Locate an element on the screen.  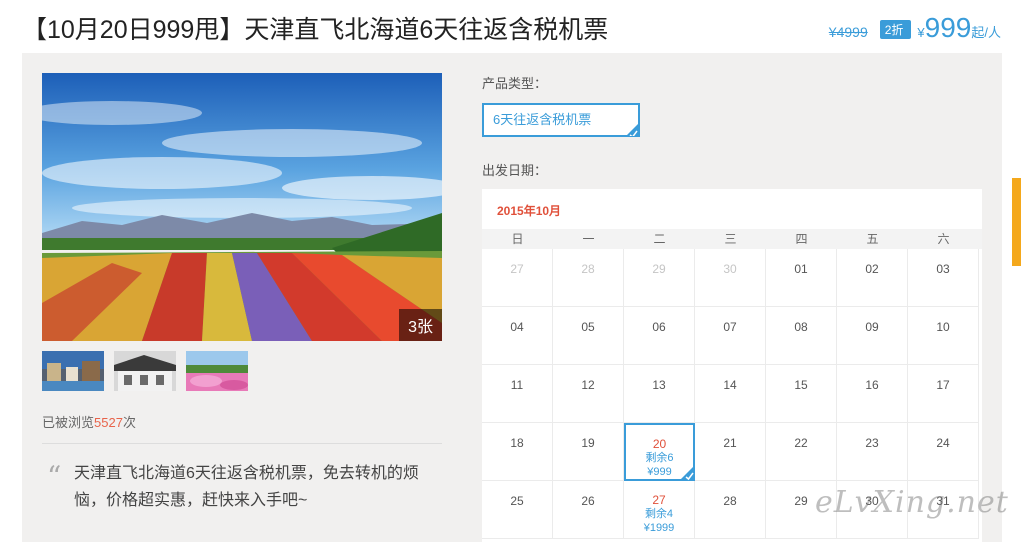
weekday-thu: 四 is located at coordinates (801, 239).